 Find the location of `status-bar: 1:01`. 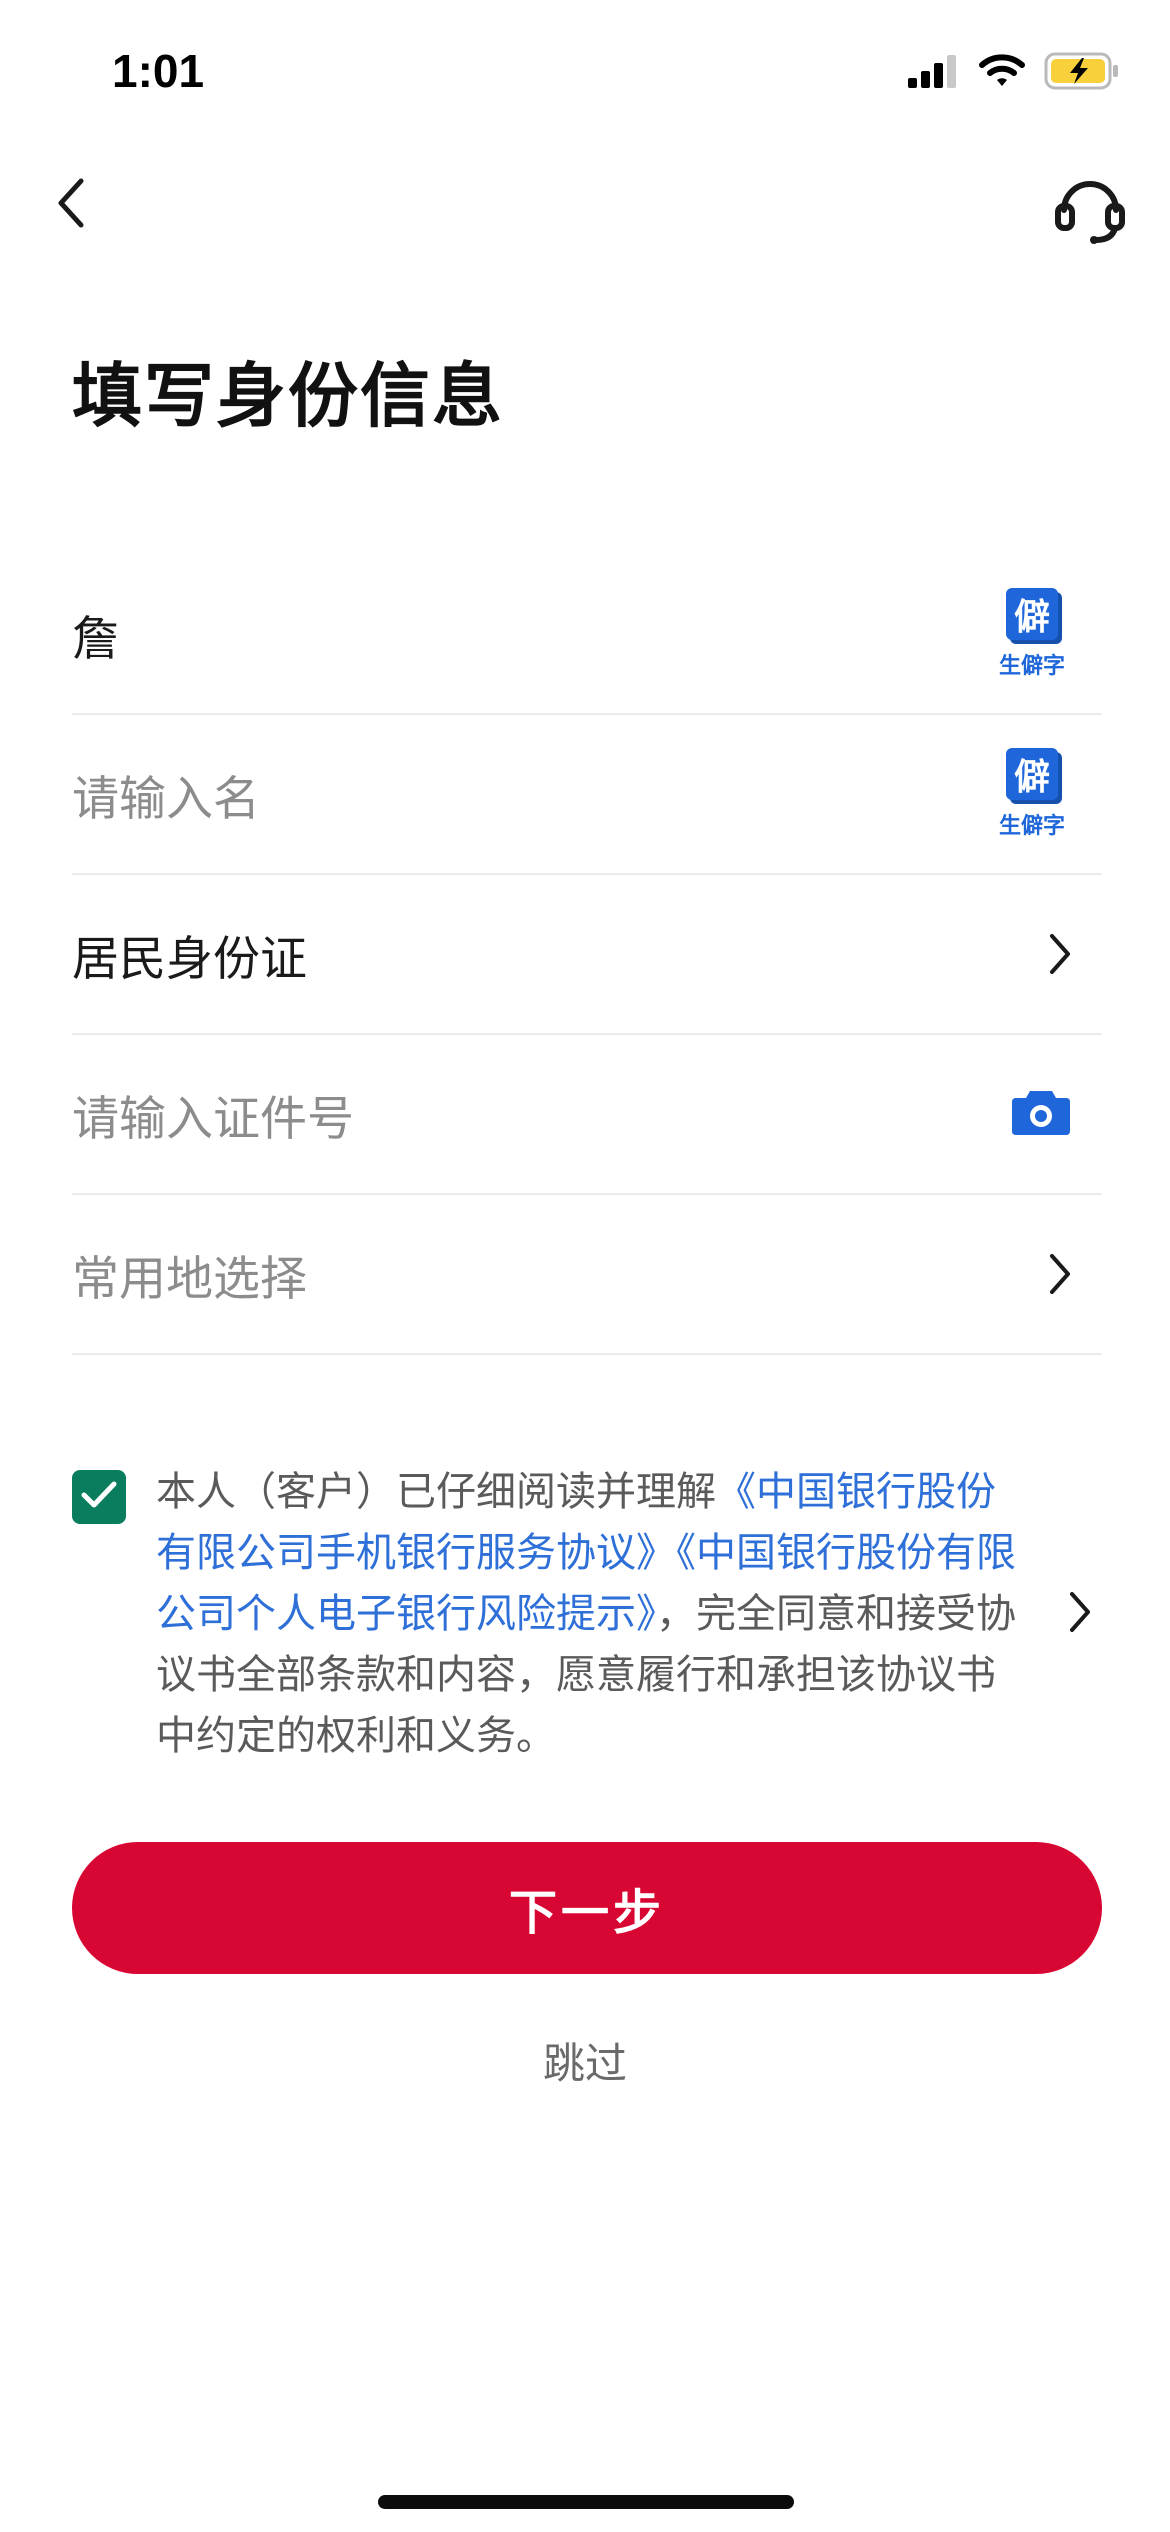

status-bar: 1:01 is located at coordinates (585, 75).